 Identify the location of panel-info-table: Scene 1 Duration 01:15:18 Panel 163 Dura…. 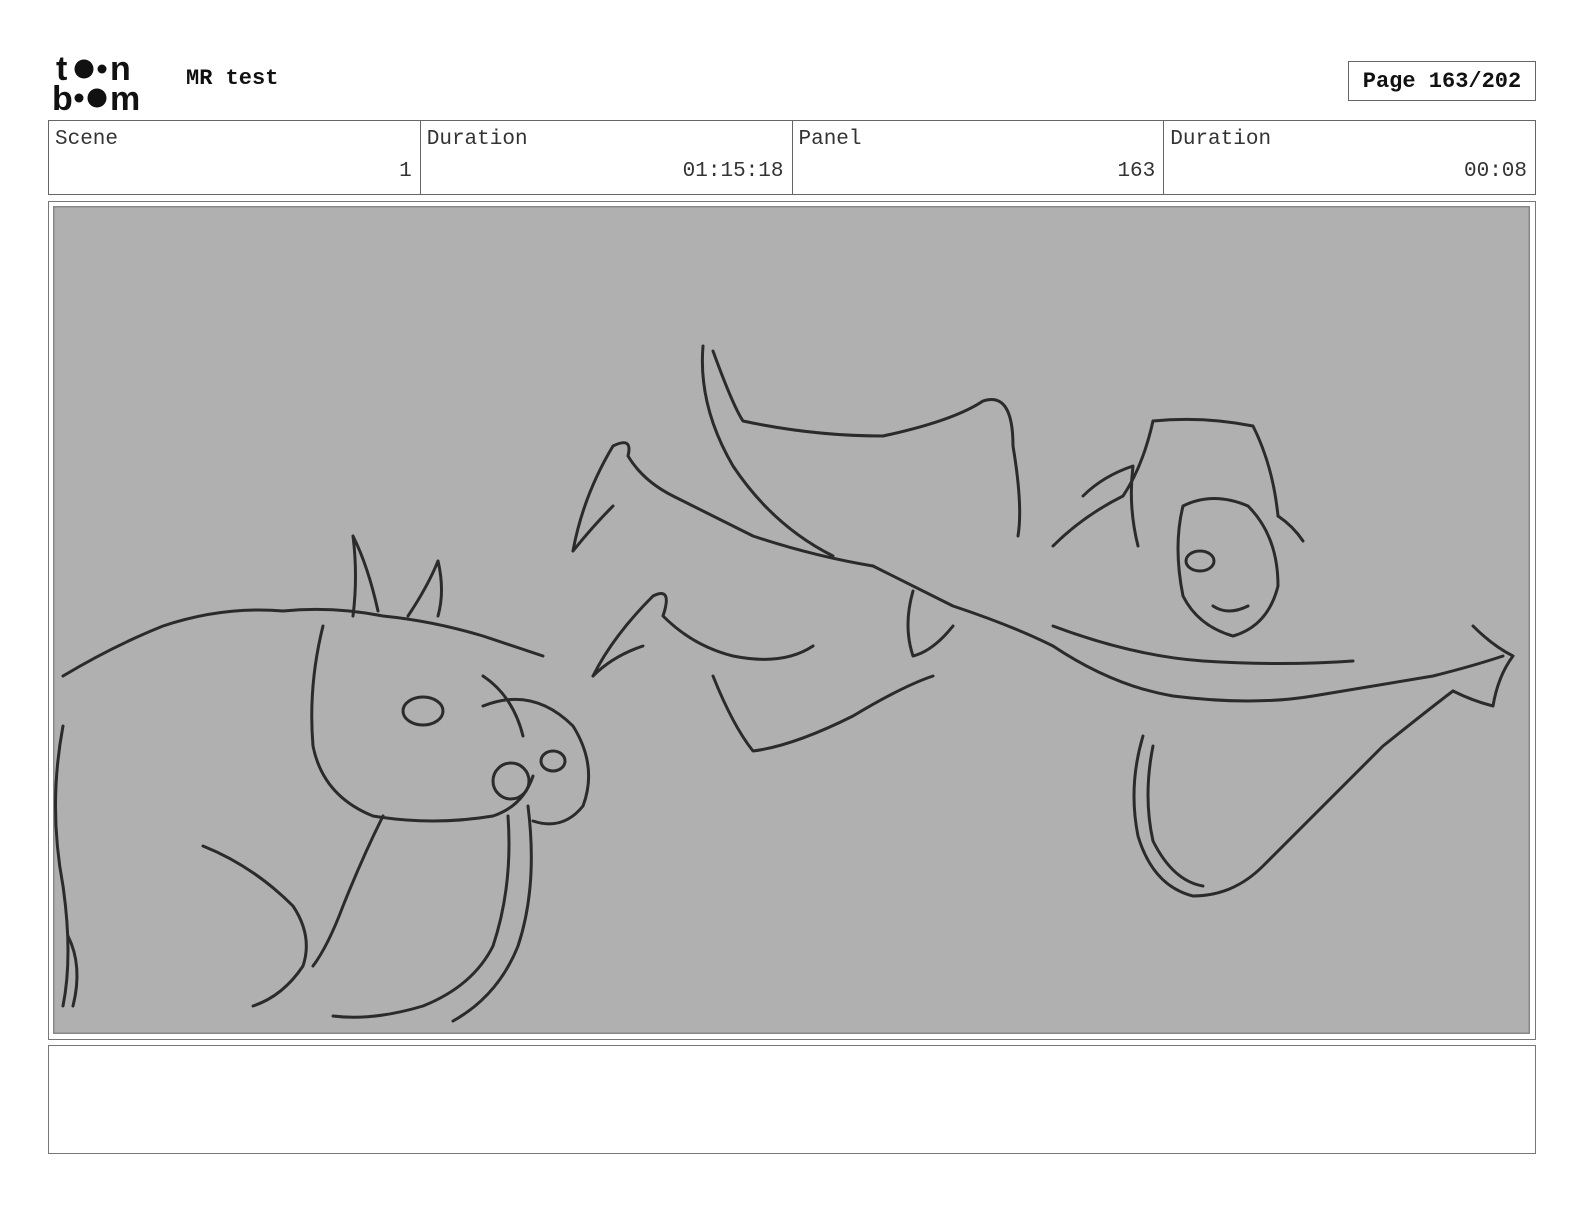
(792, 157).